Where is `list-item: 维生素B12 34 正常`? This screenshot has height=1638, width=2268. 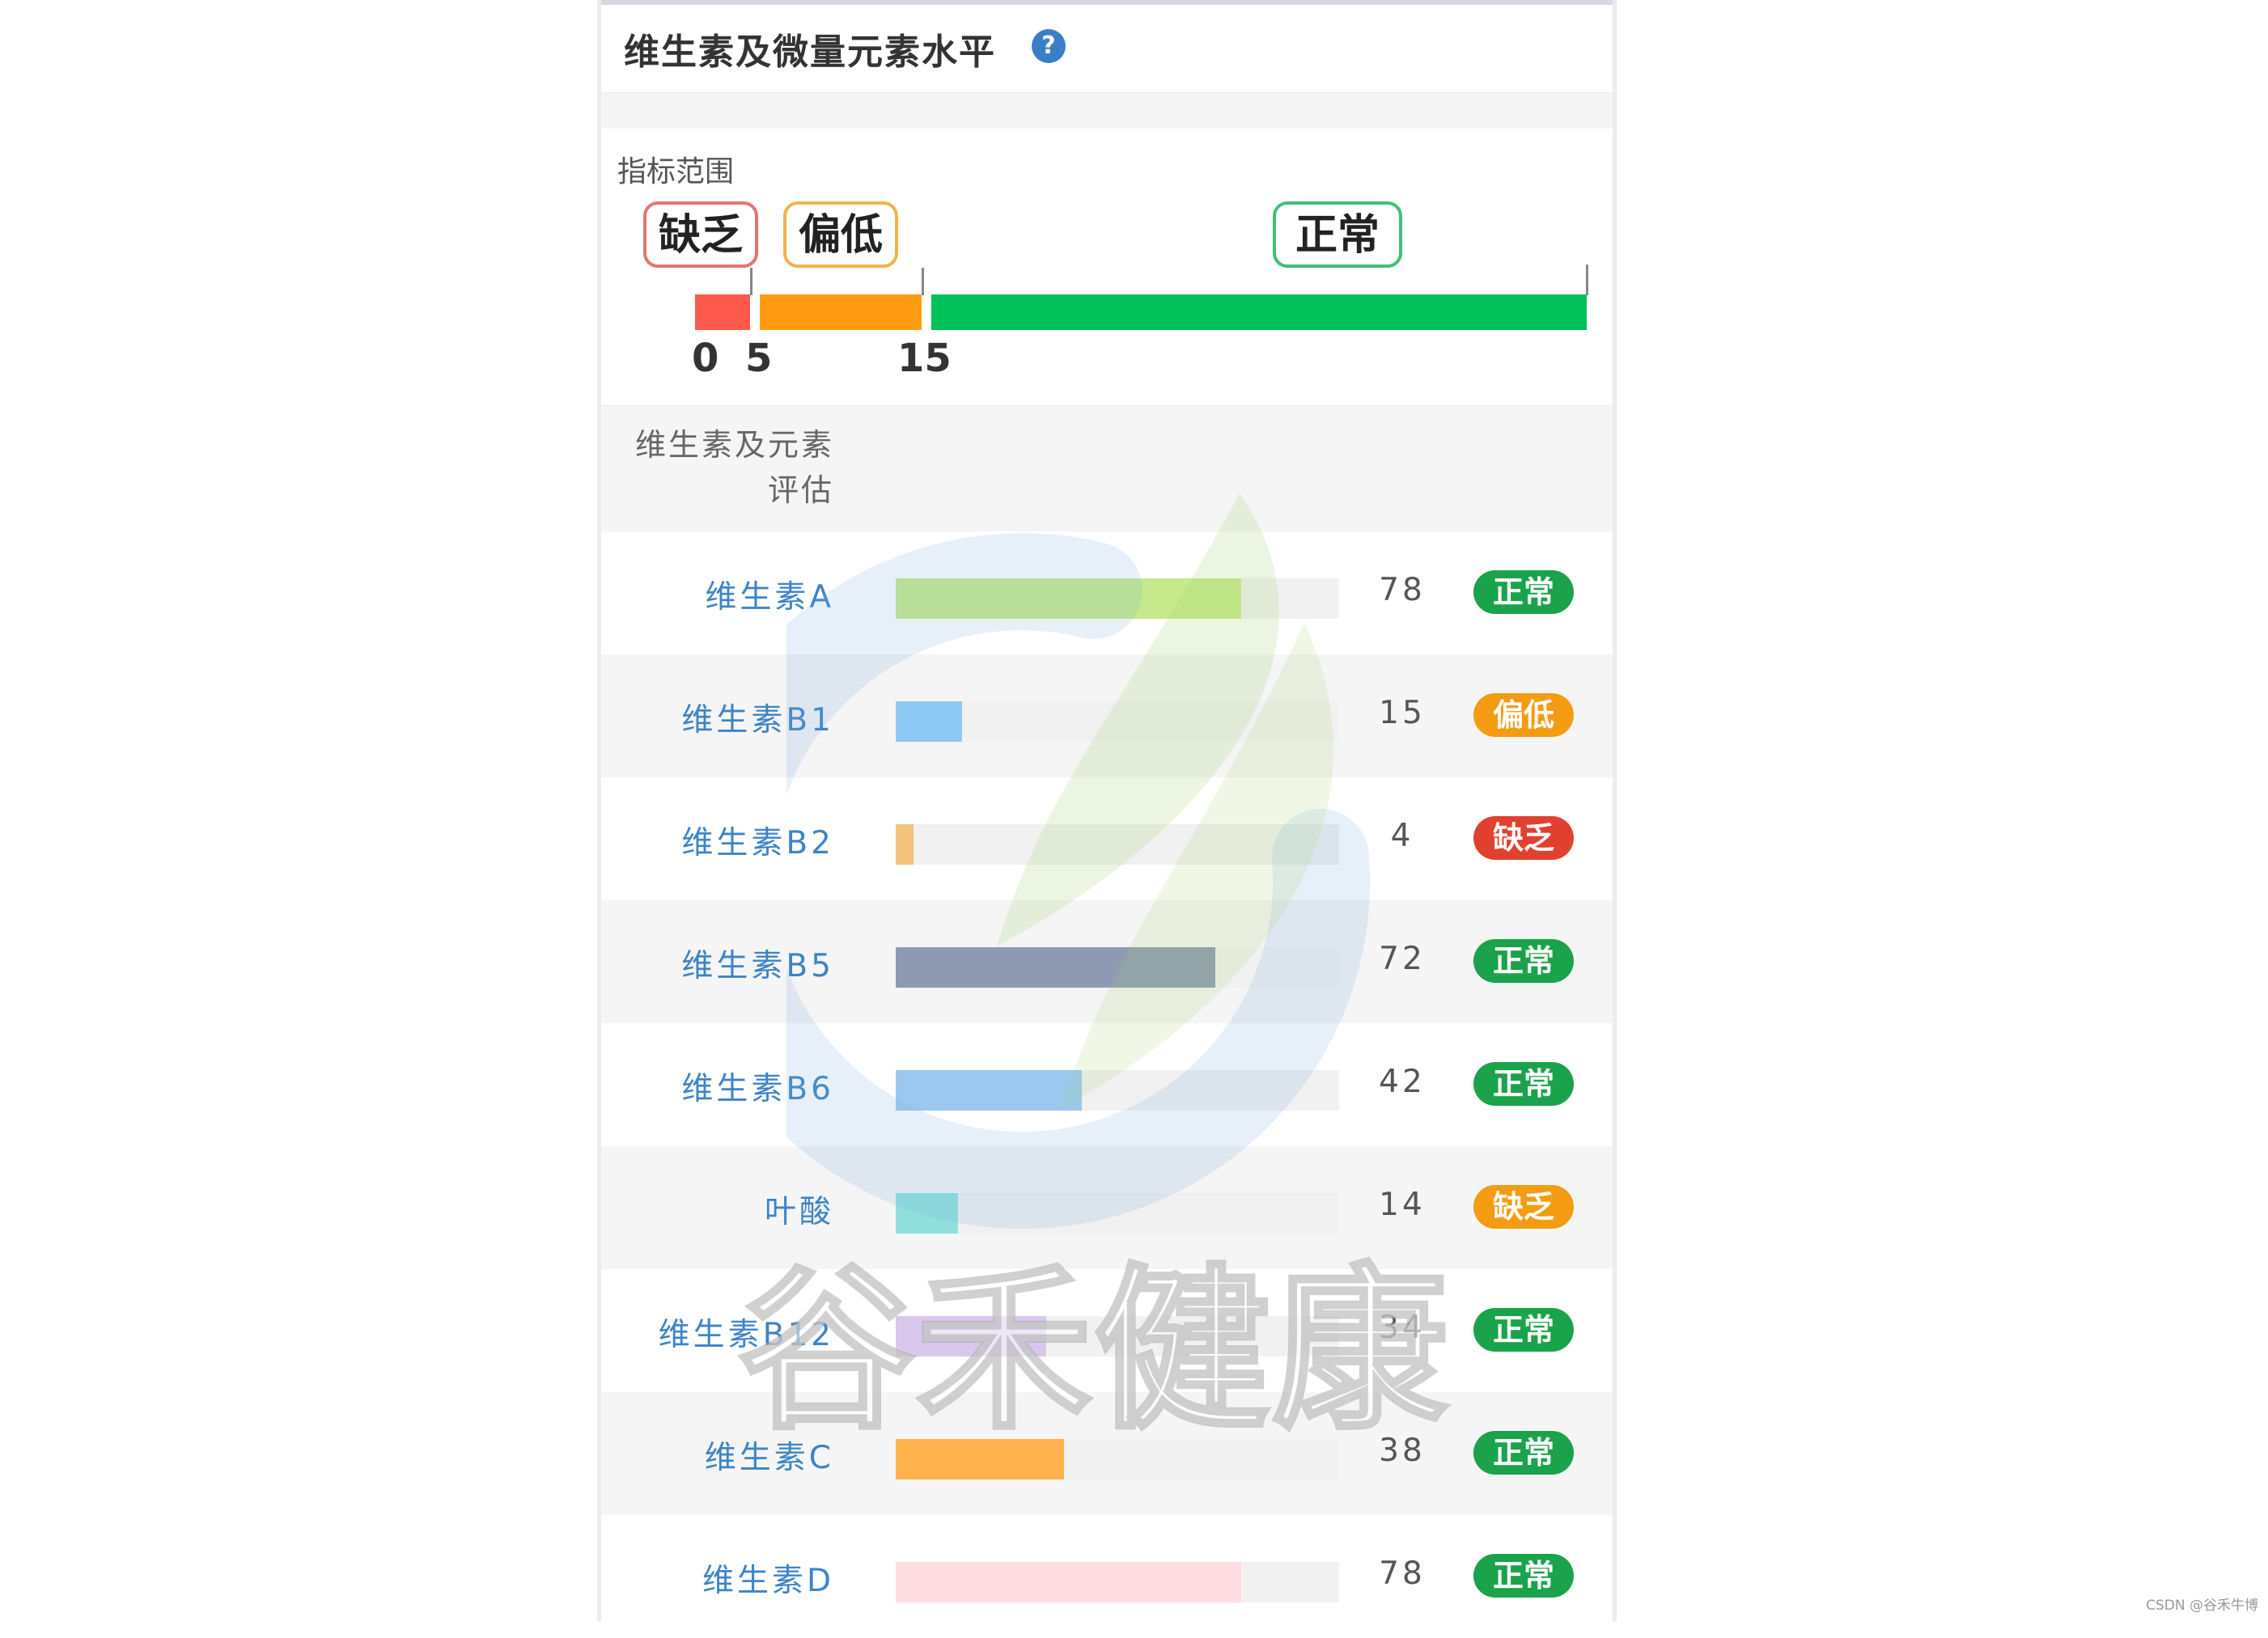 list-item: 维生素B12 34 正常 is located at coordinates (1107, 1330).